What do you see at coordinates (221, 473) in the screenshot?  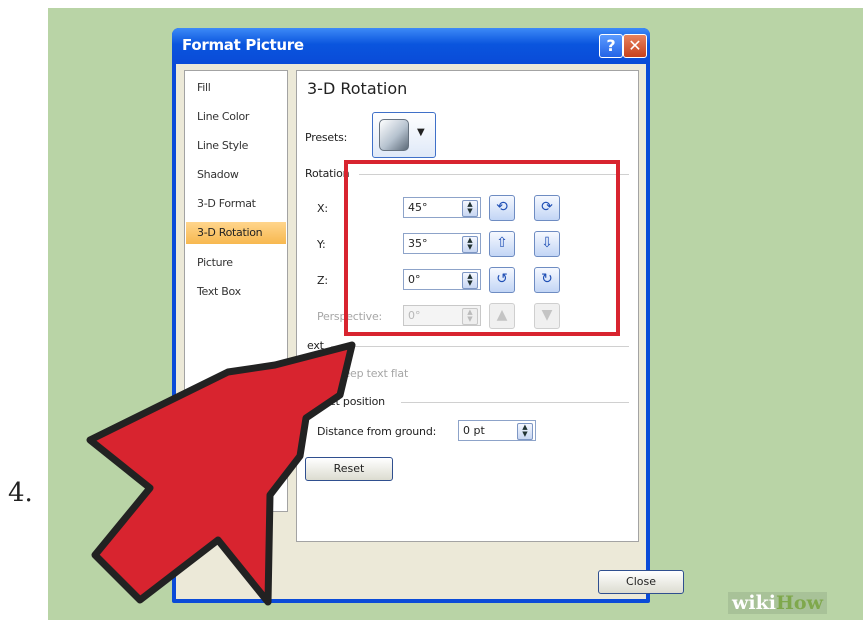 I see `pointer-arrow-icon` at bounding box center [221, 473].